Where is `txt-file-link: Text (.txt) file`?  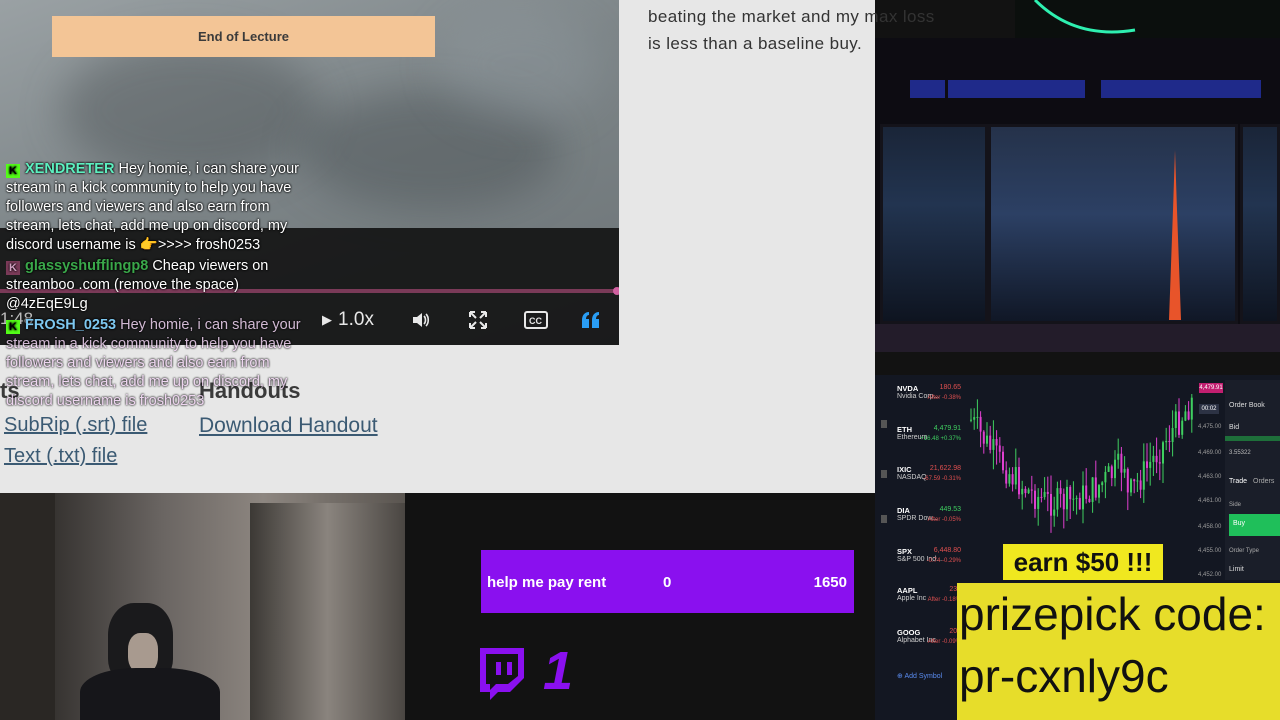
txt-file-link: Text (.txt) file is located at coordinates (60, 456).